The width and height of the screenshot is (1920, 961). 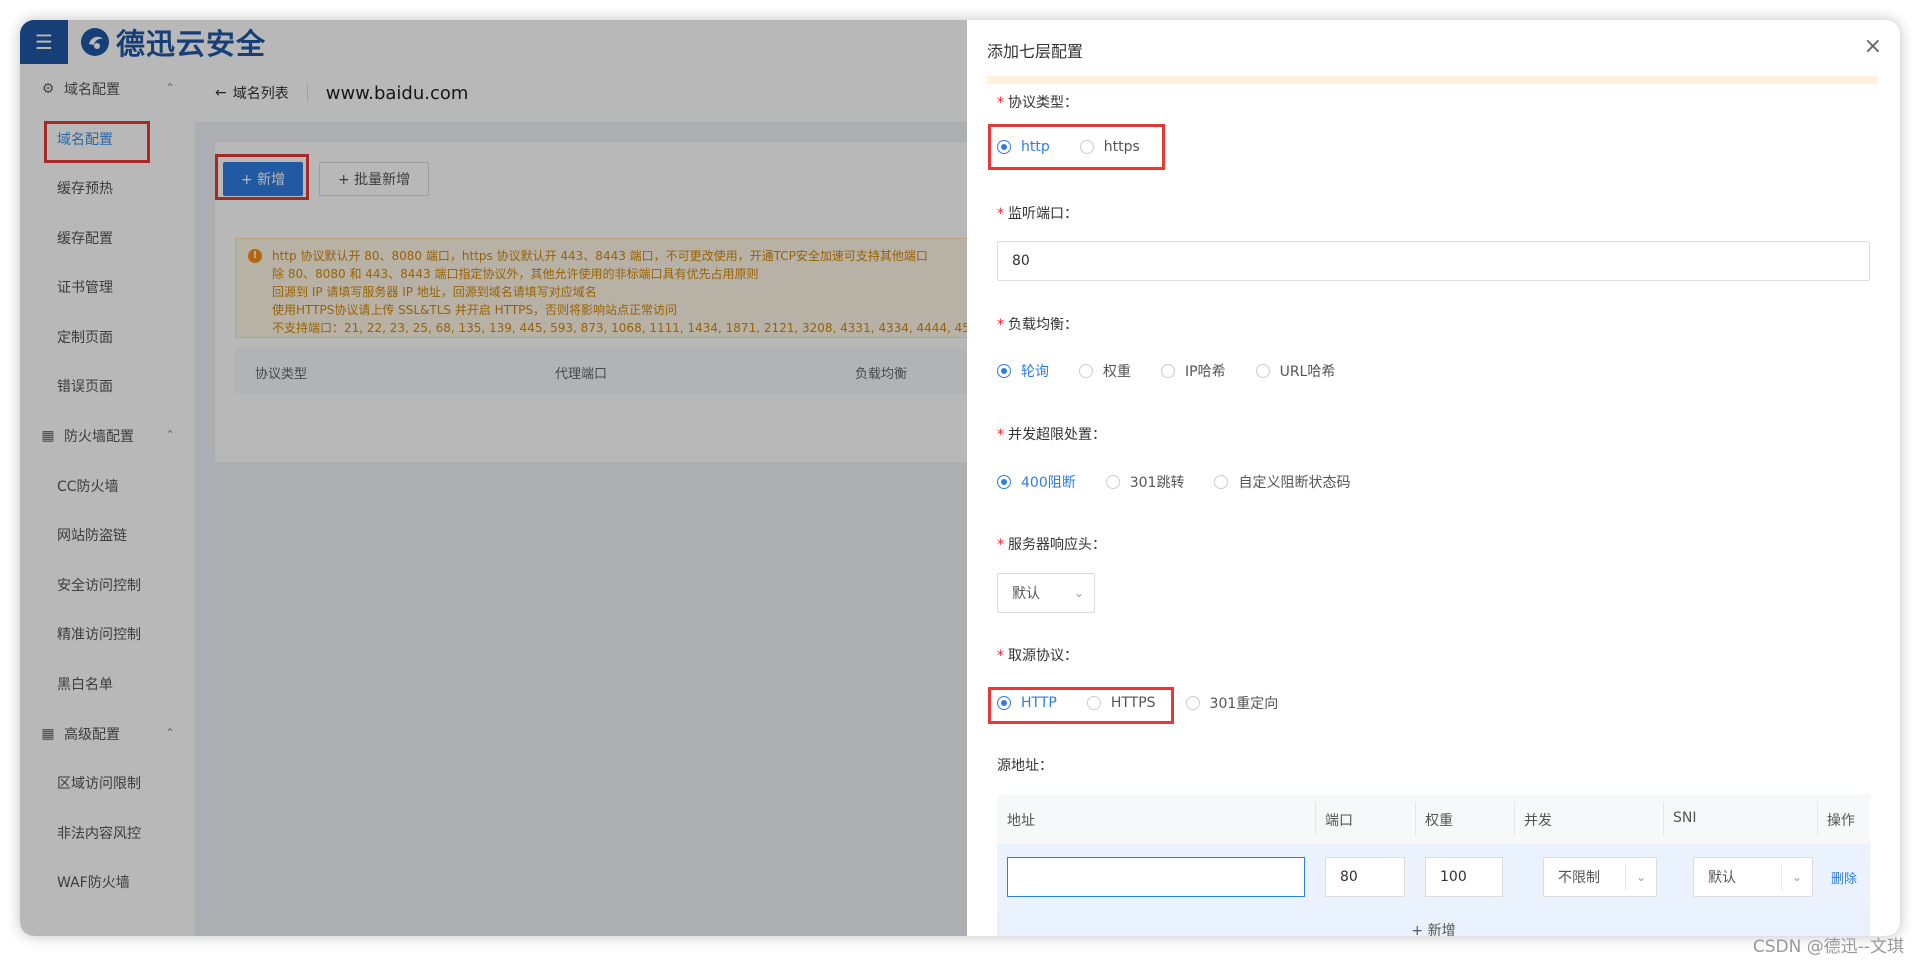 I want to click on resp-header-select: 默认 ⌄, so click(x=1046, y=593).